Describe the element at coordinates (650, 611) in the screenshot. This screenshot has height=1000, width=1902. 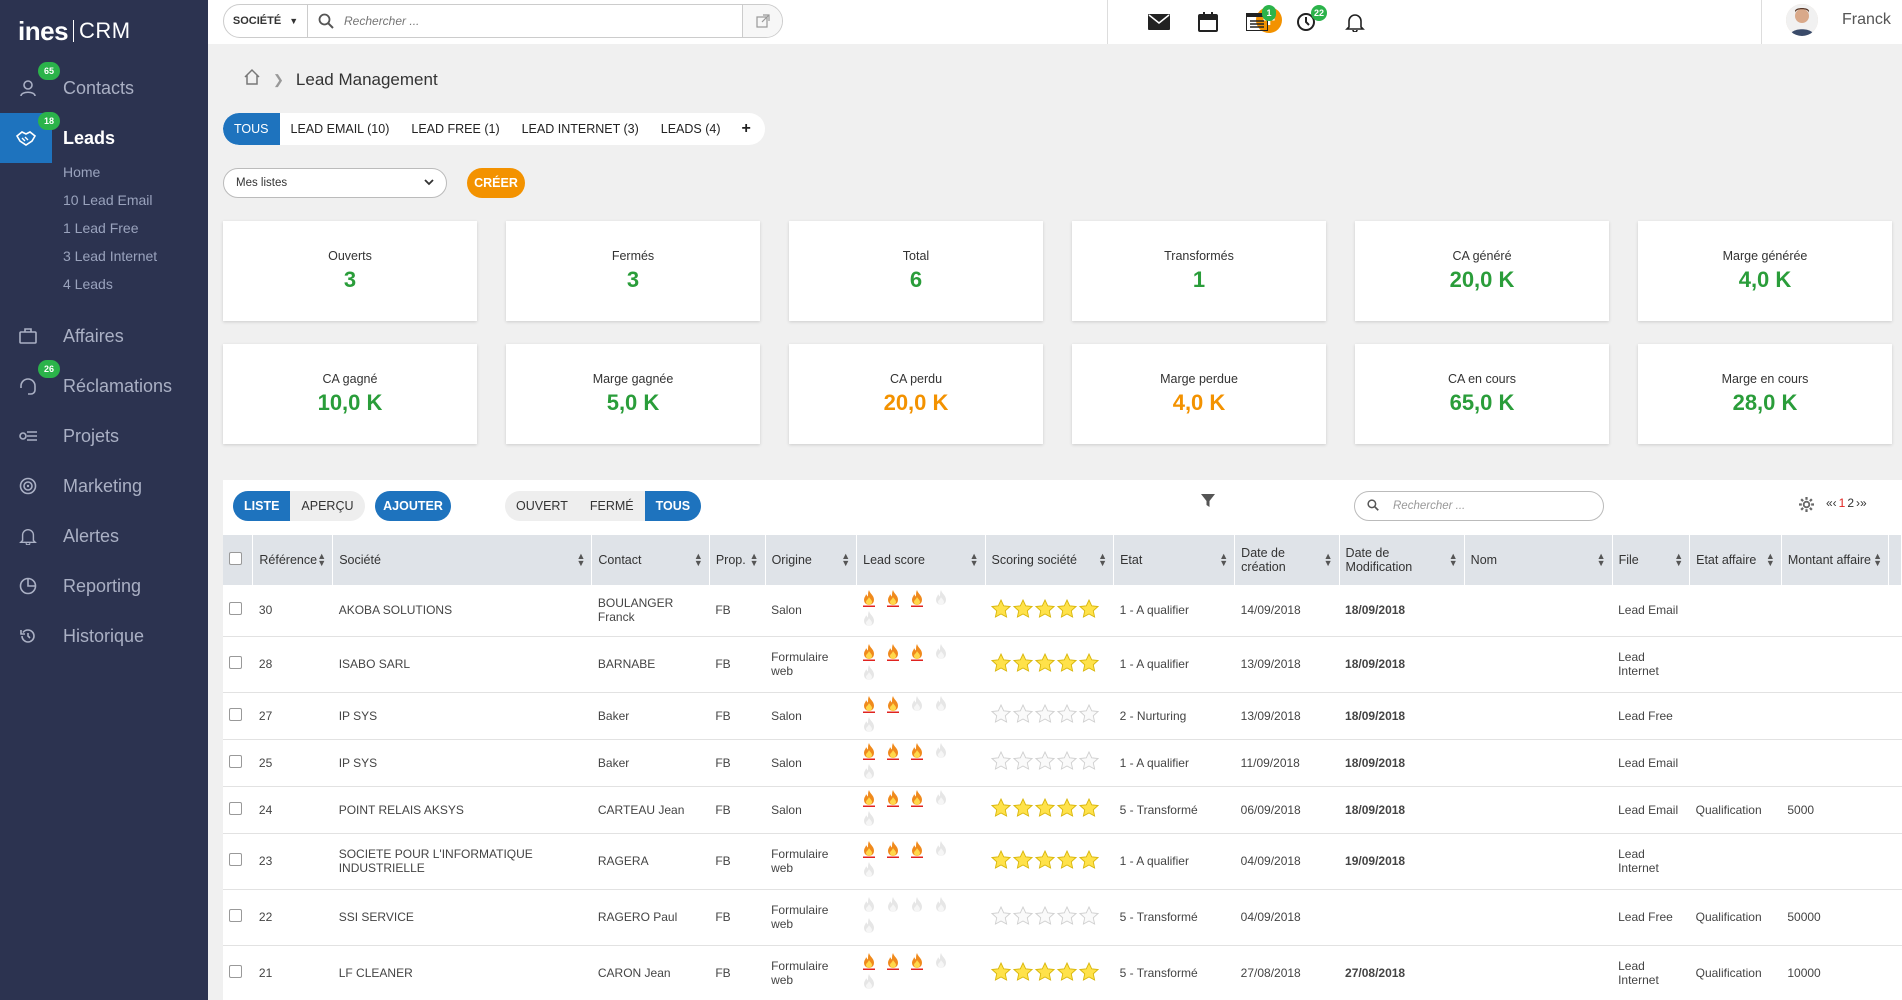
I see `cell-contact: BOULANGER Franck` at that location.